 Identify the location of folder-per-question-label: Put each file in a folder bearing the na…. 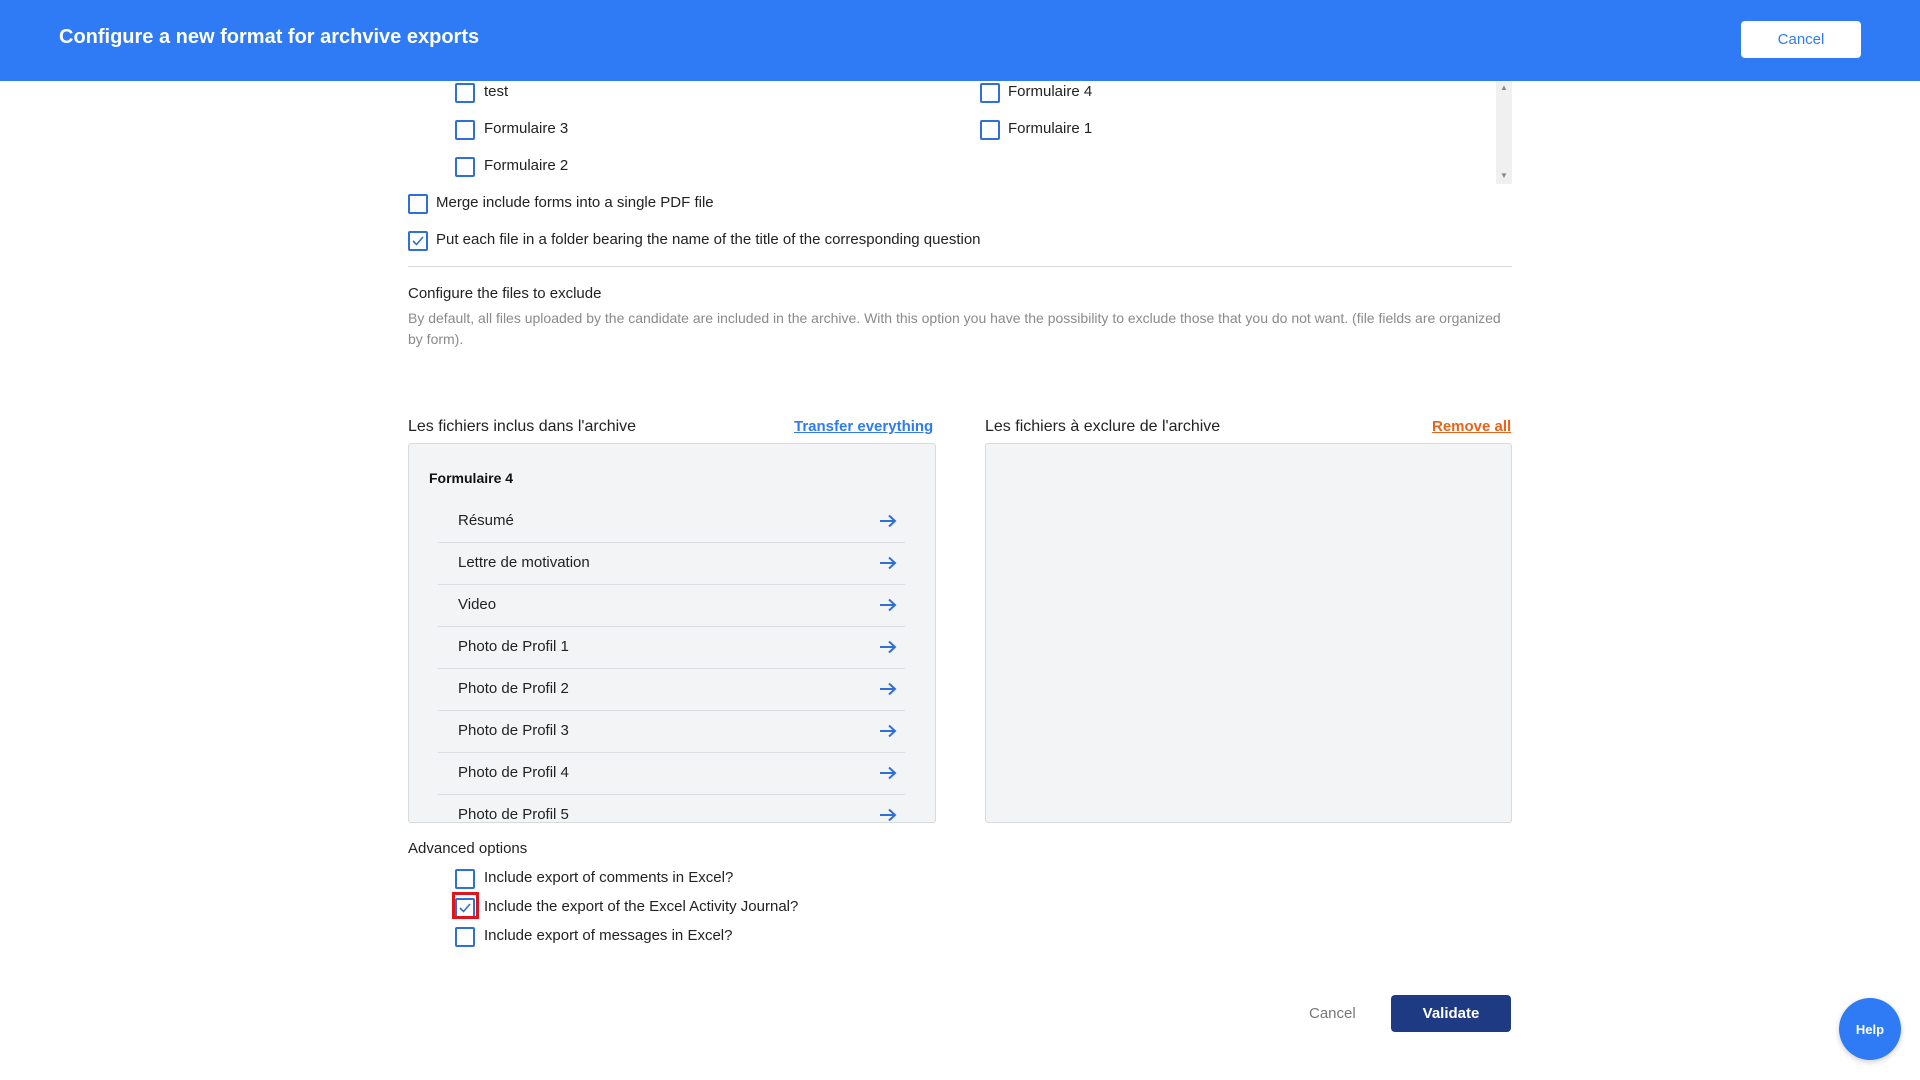
(708, 239).